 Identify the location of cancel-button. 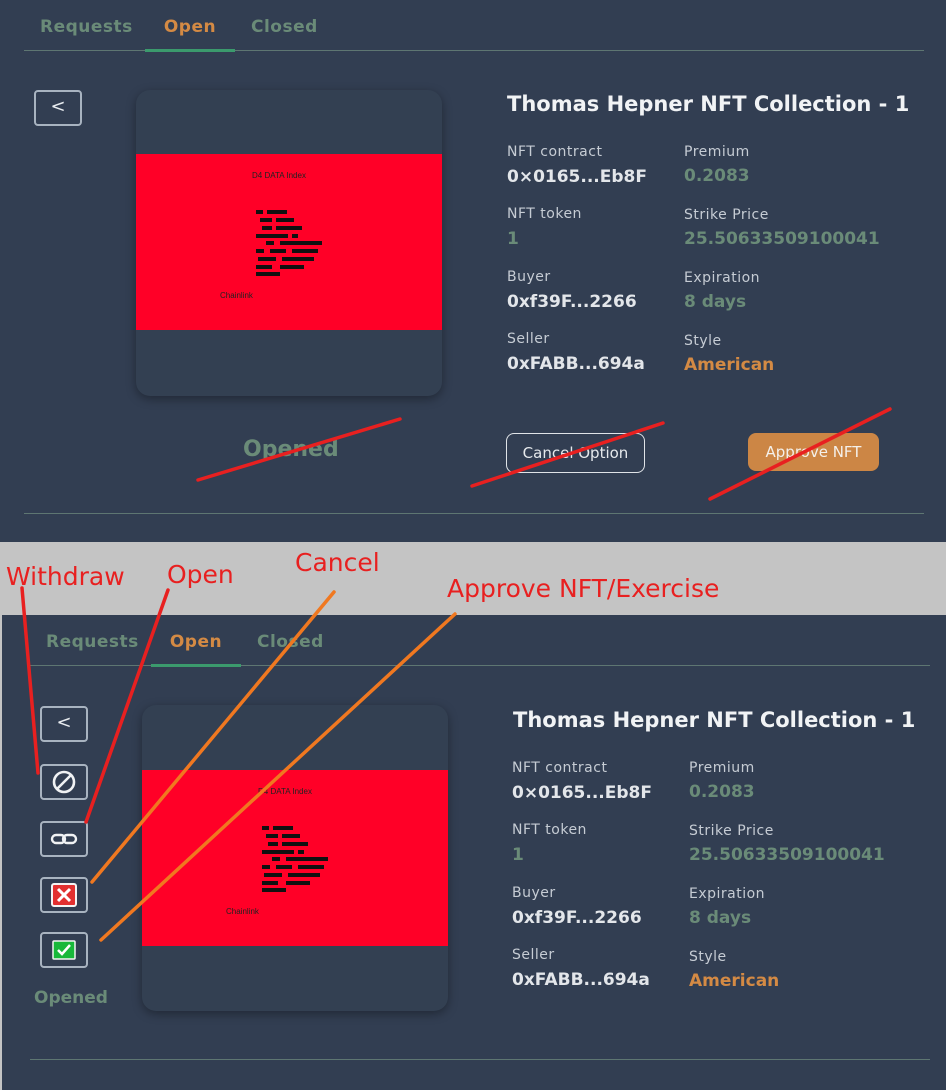
(64, 895).